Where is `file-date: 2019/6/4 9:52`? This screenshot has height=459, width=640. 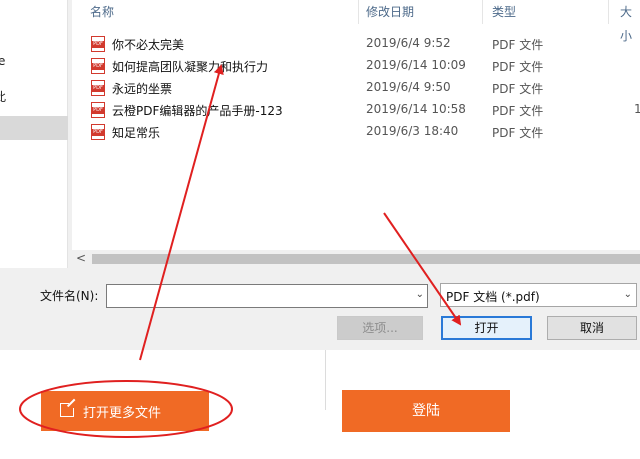 file-date: 2019/6/4 9:52 is located at coordinates (408, 43).